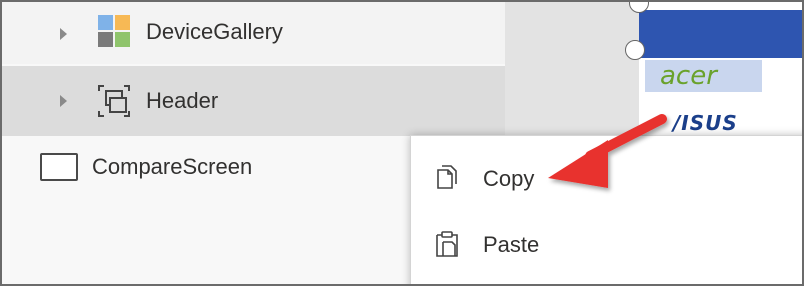 The image size is (804, 286). I want to click on gallery-icon, so click(114, 31).